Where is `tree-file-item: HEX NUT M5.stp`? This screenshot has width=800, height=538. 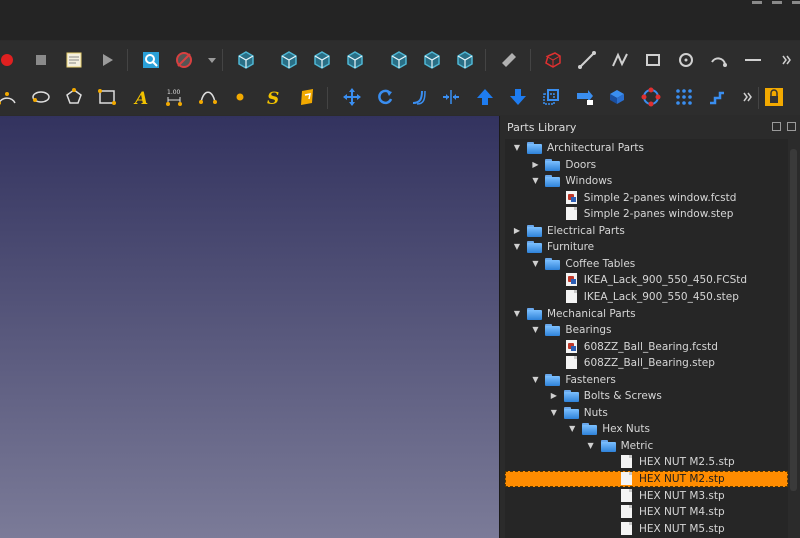
tree-file-item: HEX NUT M5.stp is located at coordinates (646, 529).